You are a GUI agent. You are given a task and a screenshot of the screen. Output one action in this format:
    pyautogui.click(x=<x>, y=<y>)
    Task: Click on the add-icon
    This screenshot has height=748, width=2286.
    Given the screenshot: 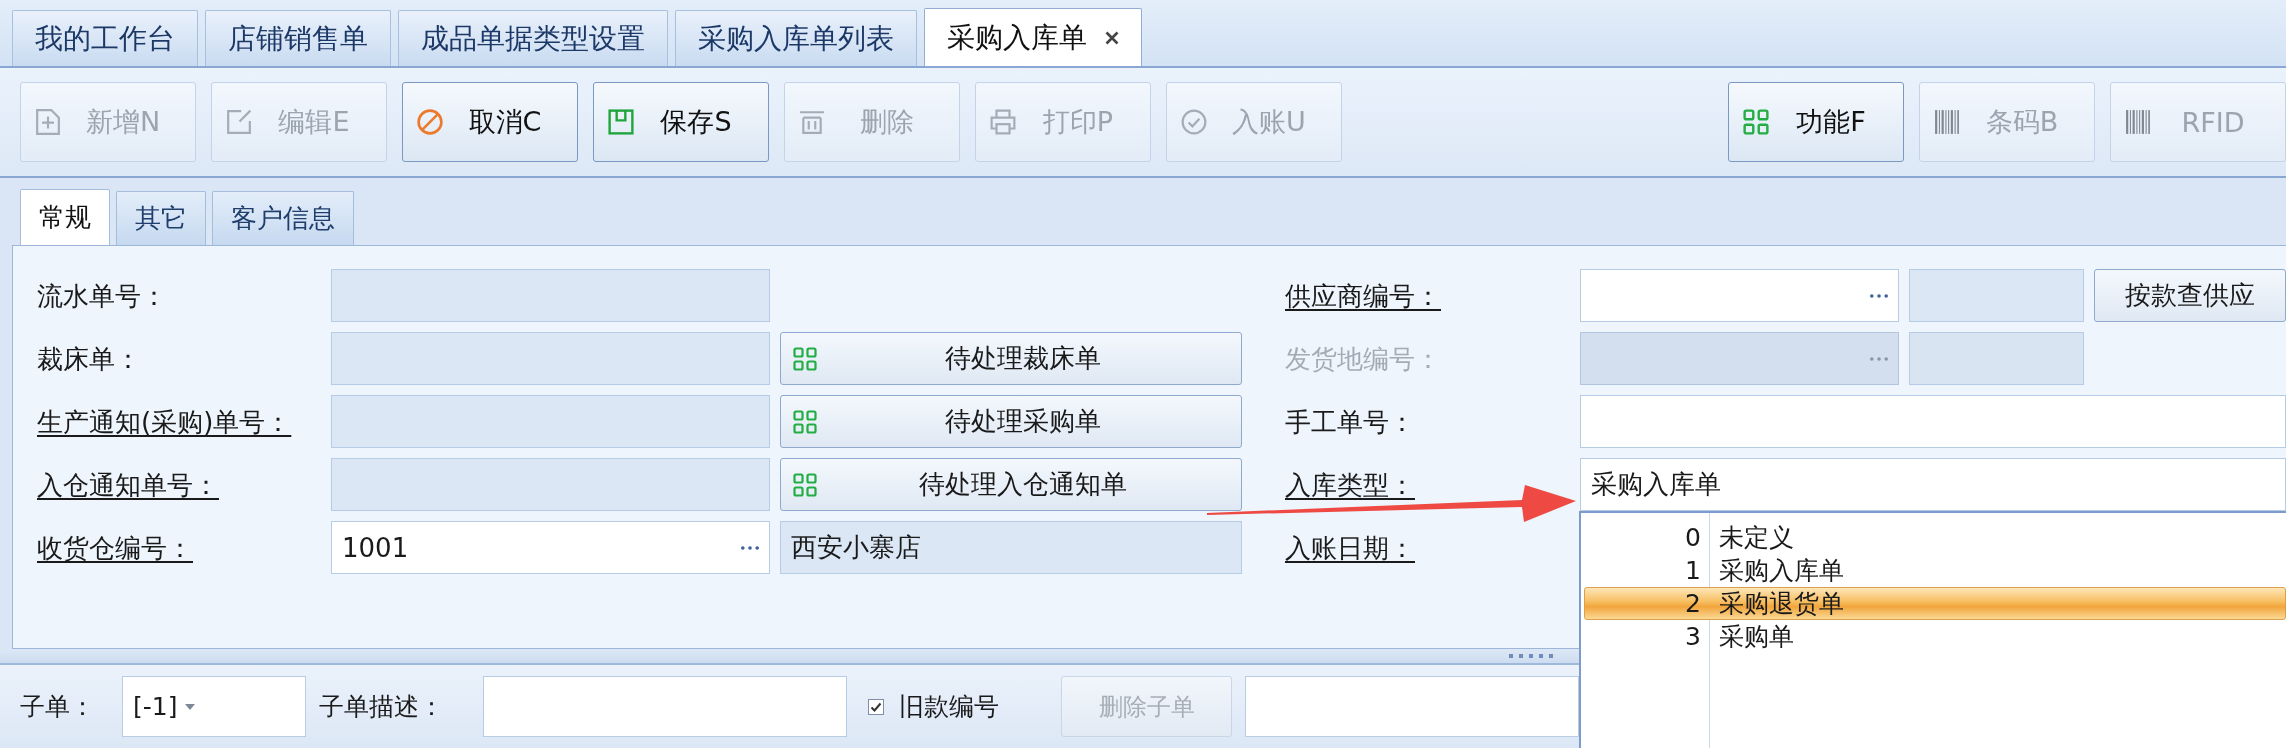 What is the action you would take?
    pyautogui.click(x=48, y=122)
    